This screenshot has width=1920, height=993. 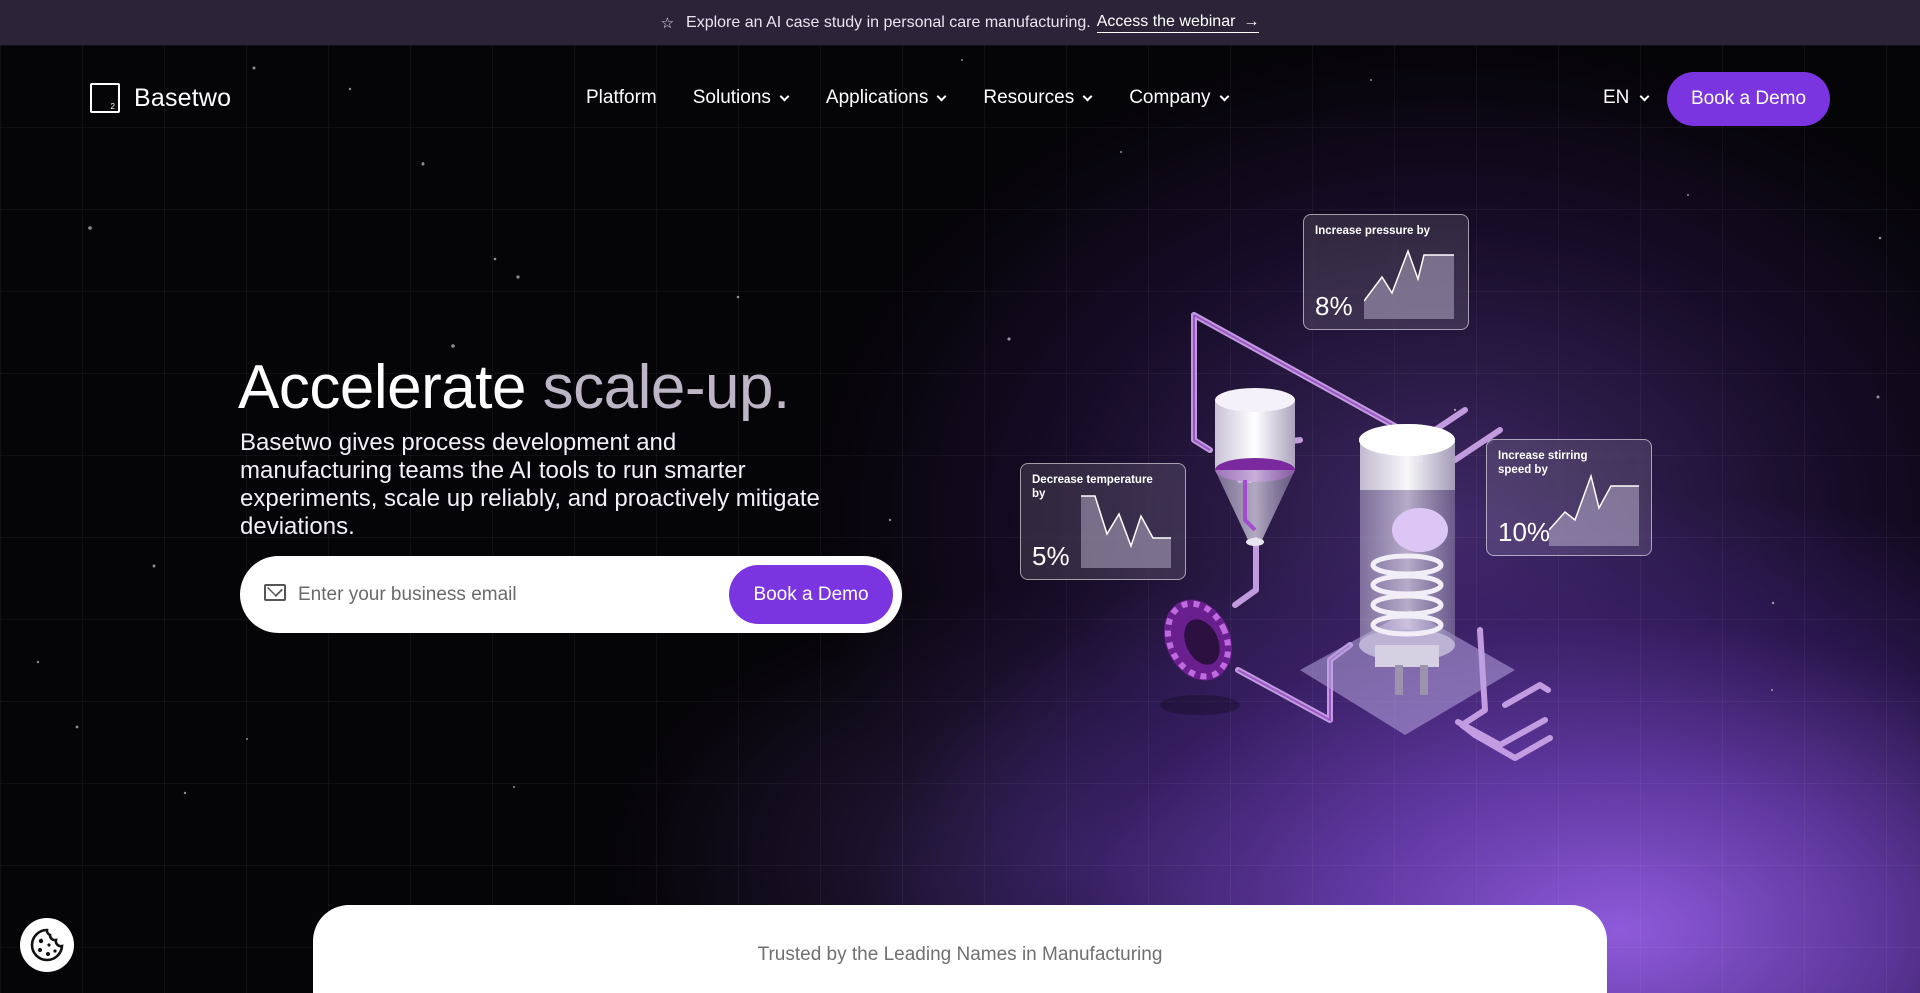 I want to click on basetwo-logo: 2 Basetwo, so click(x=160, y=98).